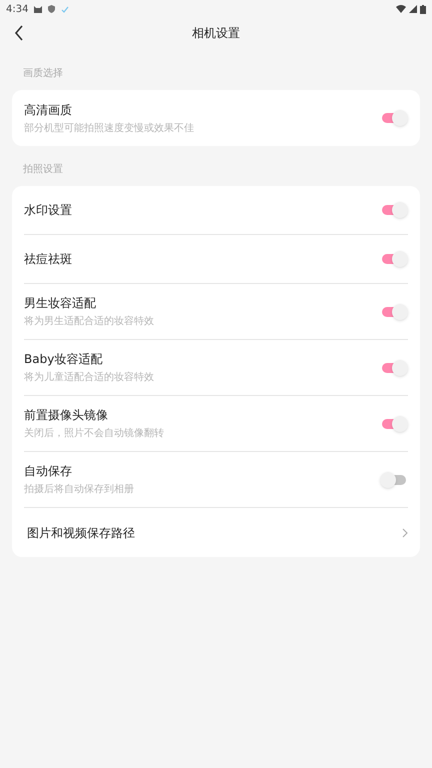  Describe the element at coordinates (89, 377) in the screenshot. I see `setting-description: 将为儿童适配合适的妆容特效` at that location.